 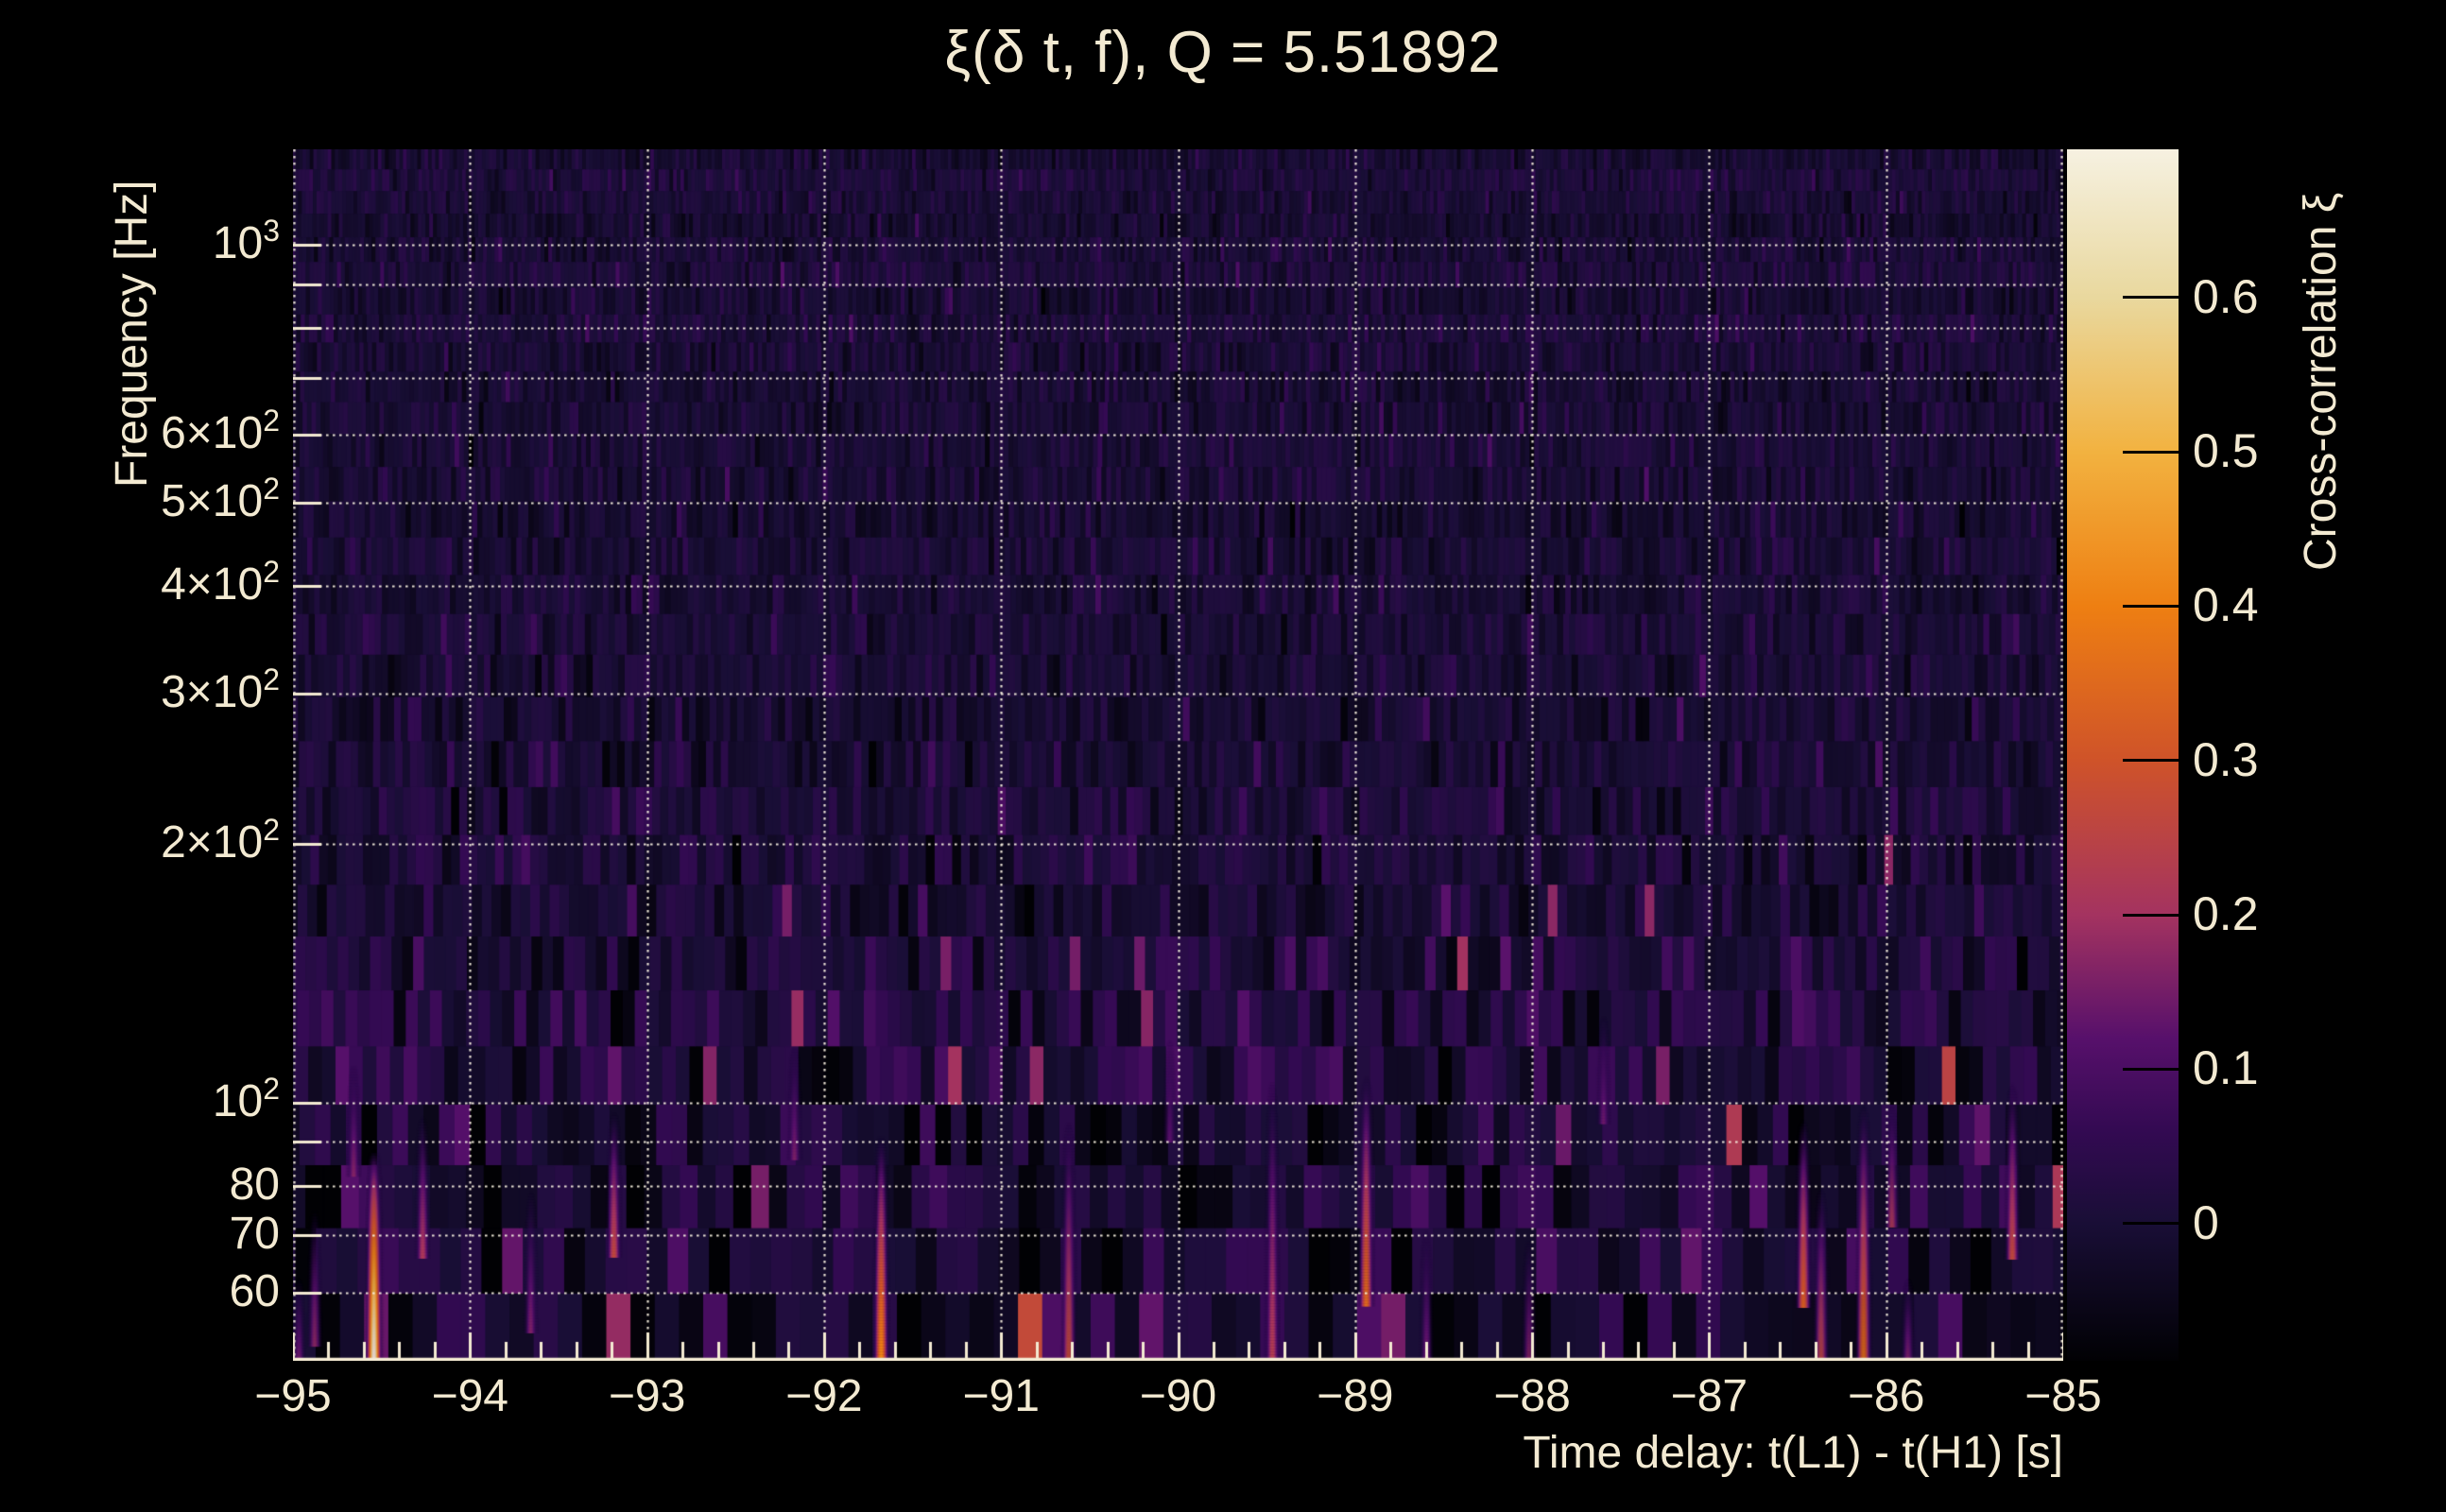 What do you see at coordinates (2226, 296) in the screenshot?
I see `colorbar-tick-label: 0.6` at bounding box center [2226, 296].